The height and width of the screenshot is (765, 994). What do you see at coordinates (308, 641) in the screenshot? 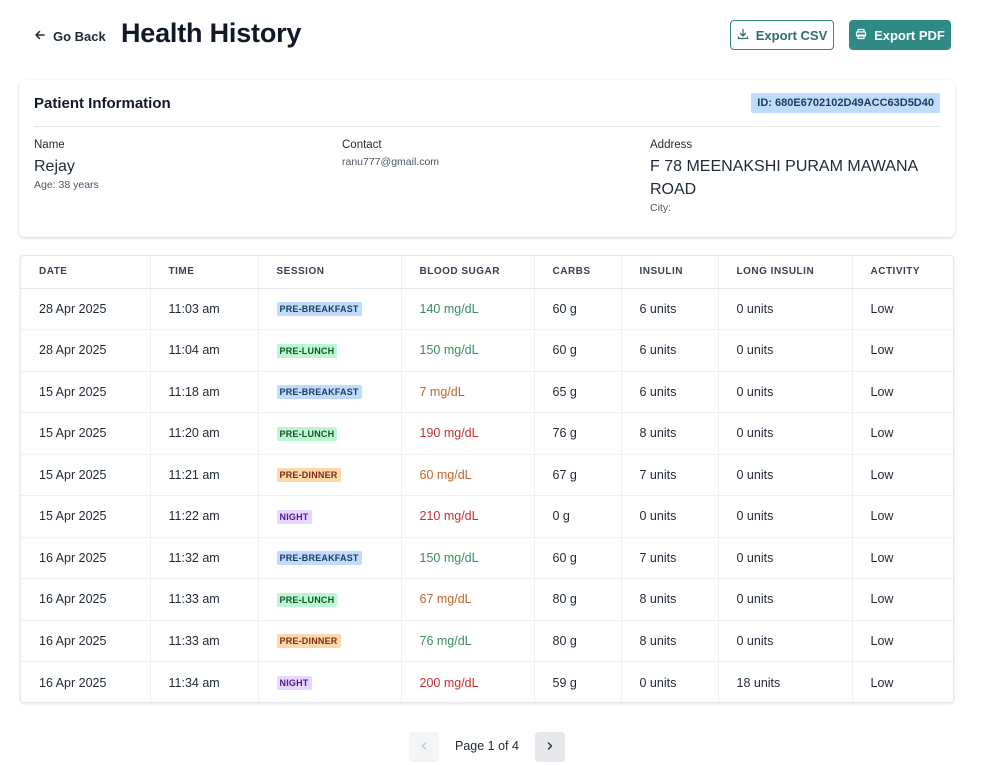
I see `session-badge: PRE-DINNER` at bounding box center [308, 641].